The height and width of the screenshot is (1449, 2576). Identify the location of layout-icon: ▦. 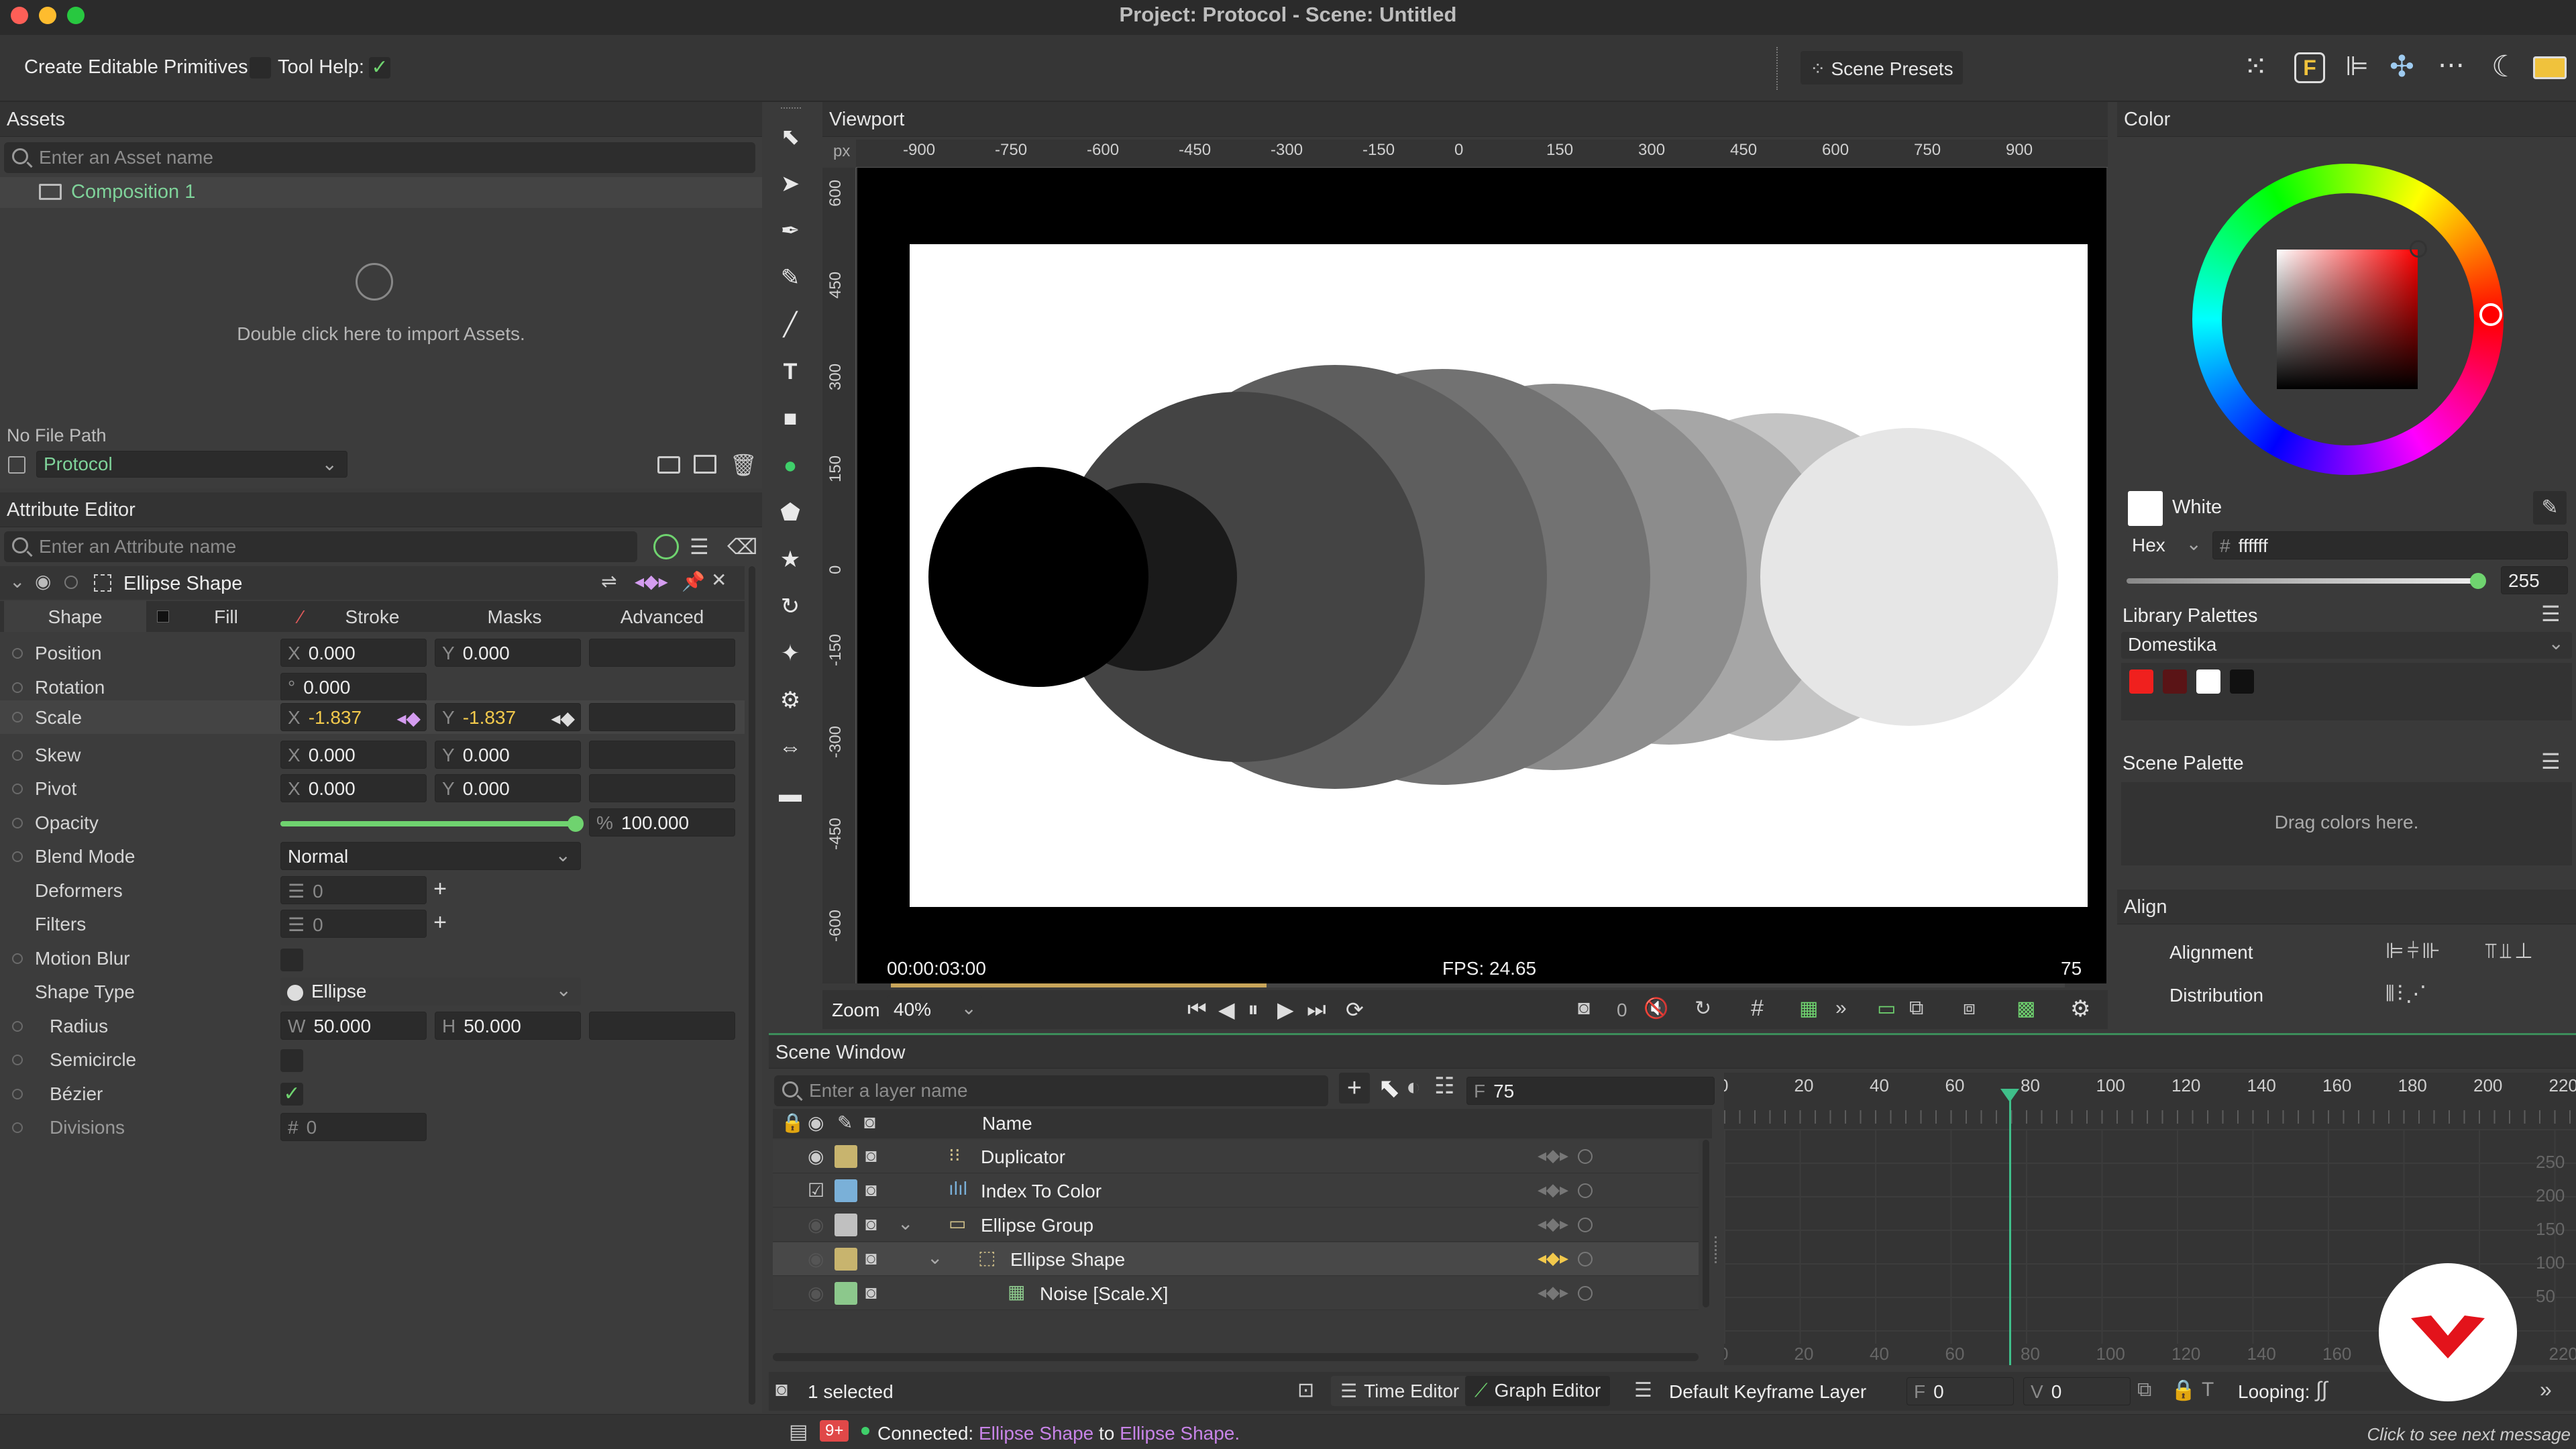
(1808, 1008).